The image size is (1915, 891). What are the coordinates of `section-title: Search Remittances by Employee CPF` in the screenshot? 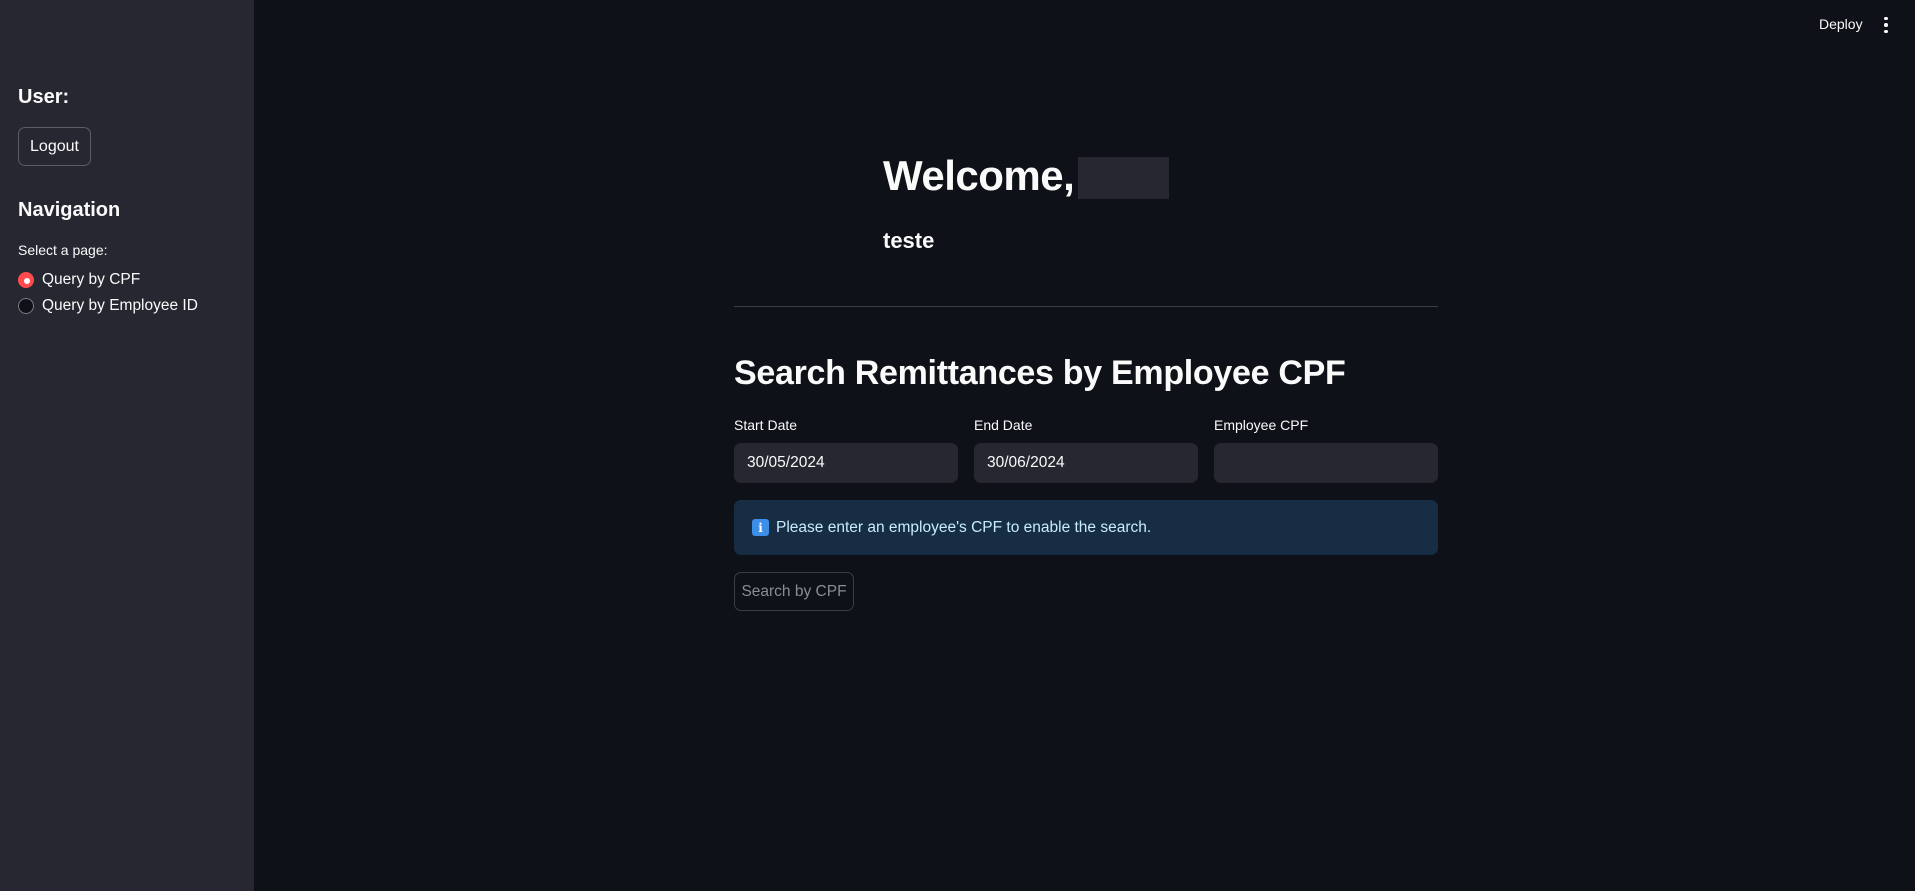 It's located at (1040, 373).